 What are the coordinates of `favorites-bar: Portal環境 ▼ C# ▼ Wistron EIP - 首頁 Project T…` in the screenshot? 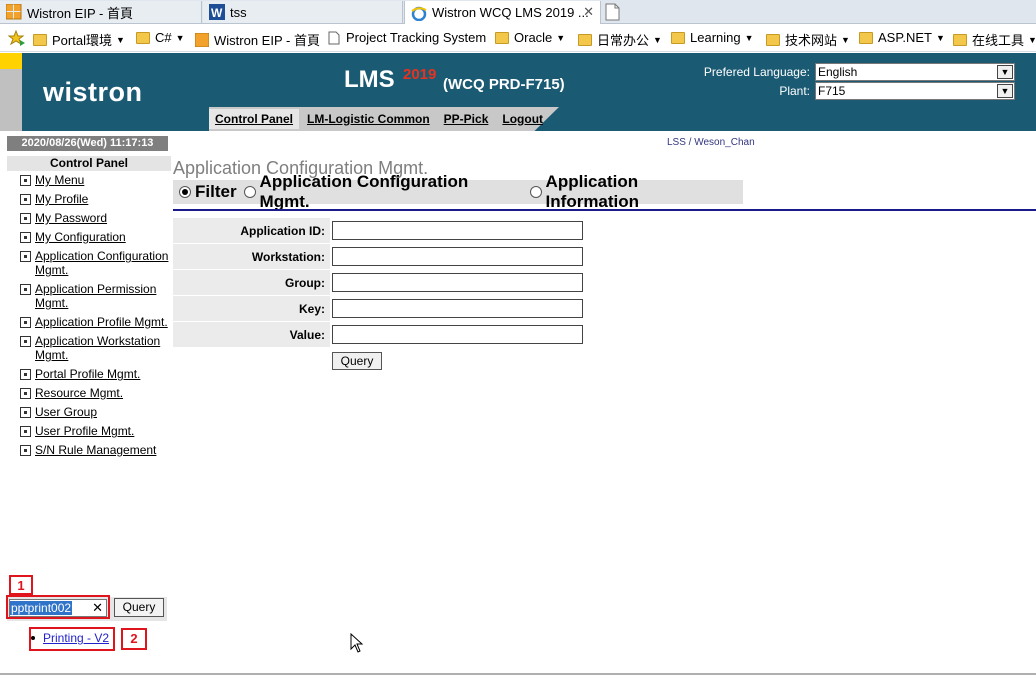 It's located at (518, 38).